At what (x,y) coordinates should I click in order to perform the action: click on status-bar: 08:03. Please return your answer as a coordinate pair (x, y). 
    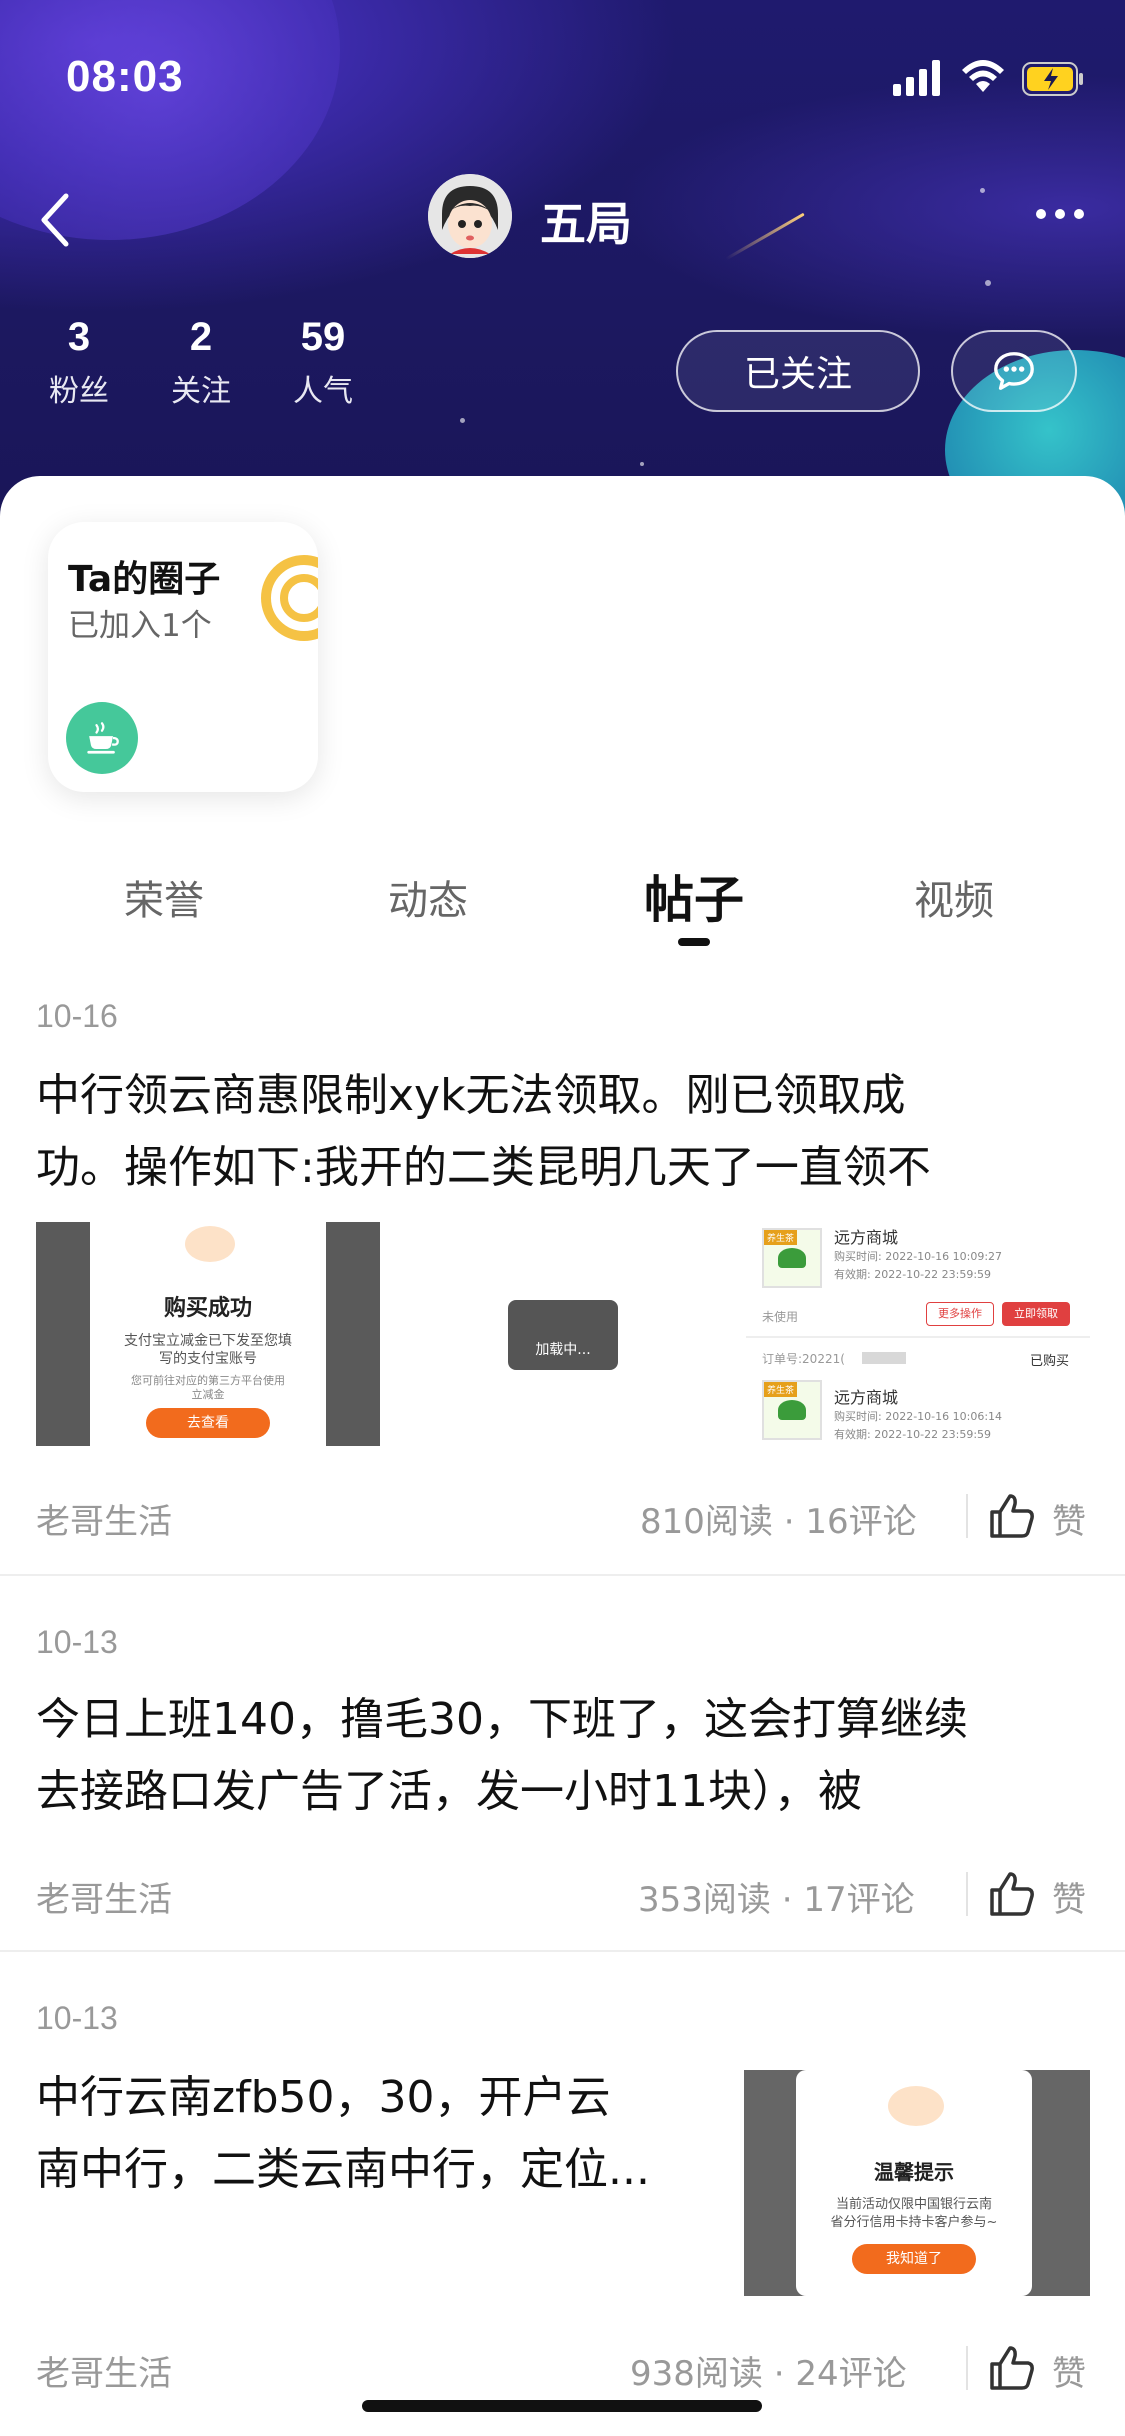
    Looking at the image, I should click on (562, 75).